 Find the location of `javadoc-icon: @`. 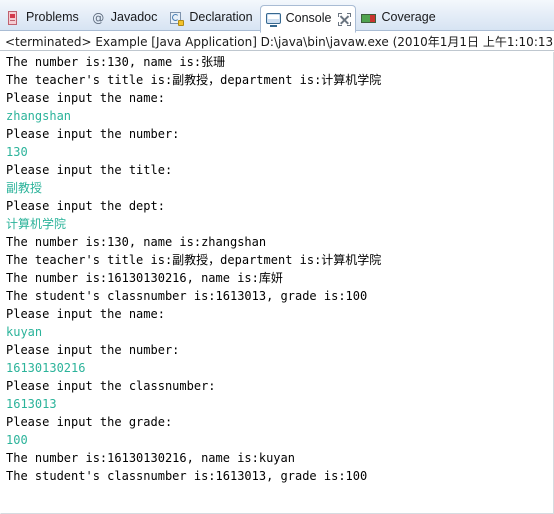

javadoc-icon: @ is located at coordinates (98, 18).